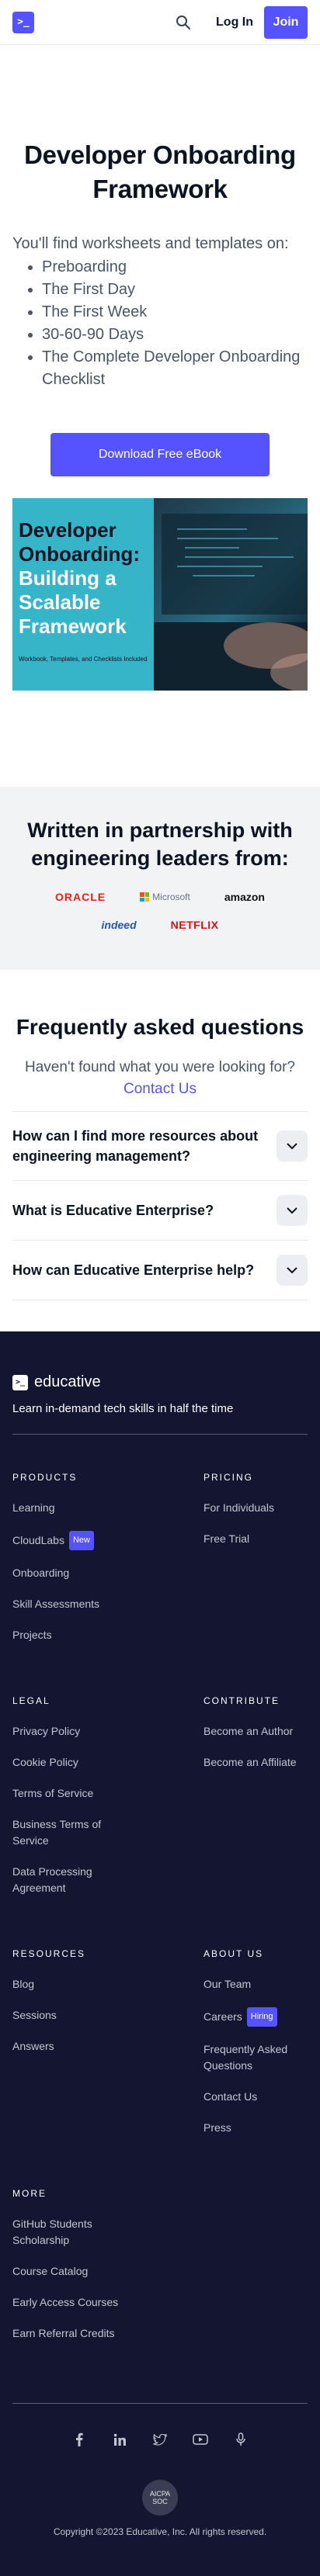 This screenshot has height=2576, width=320. What do you see at coordinates (160, 2439) in the screenshot?
I see `twitter-icon` at bounding box center [160, 2439].